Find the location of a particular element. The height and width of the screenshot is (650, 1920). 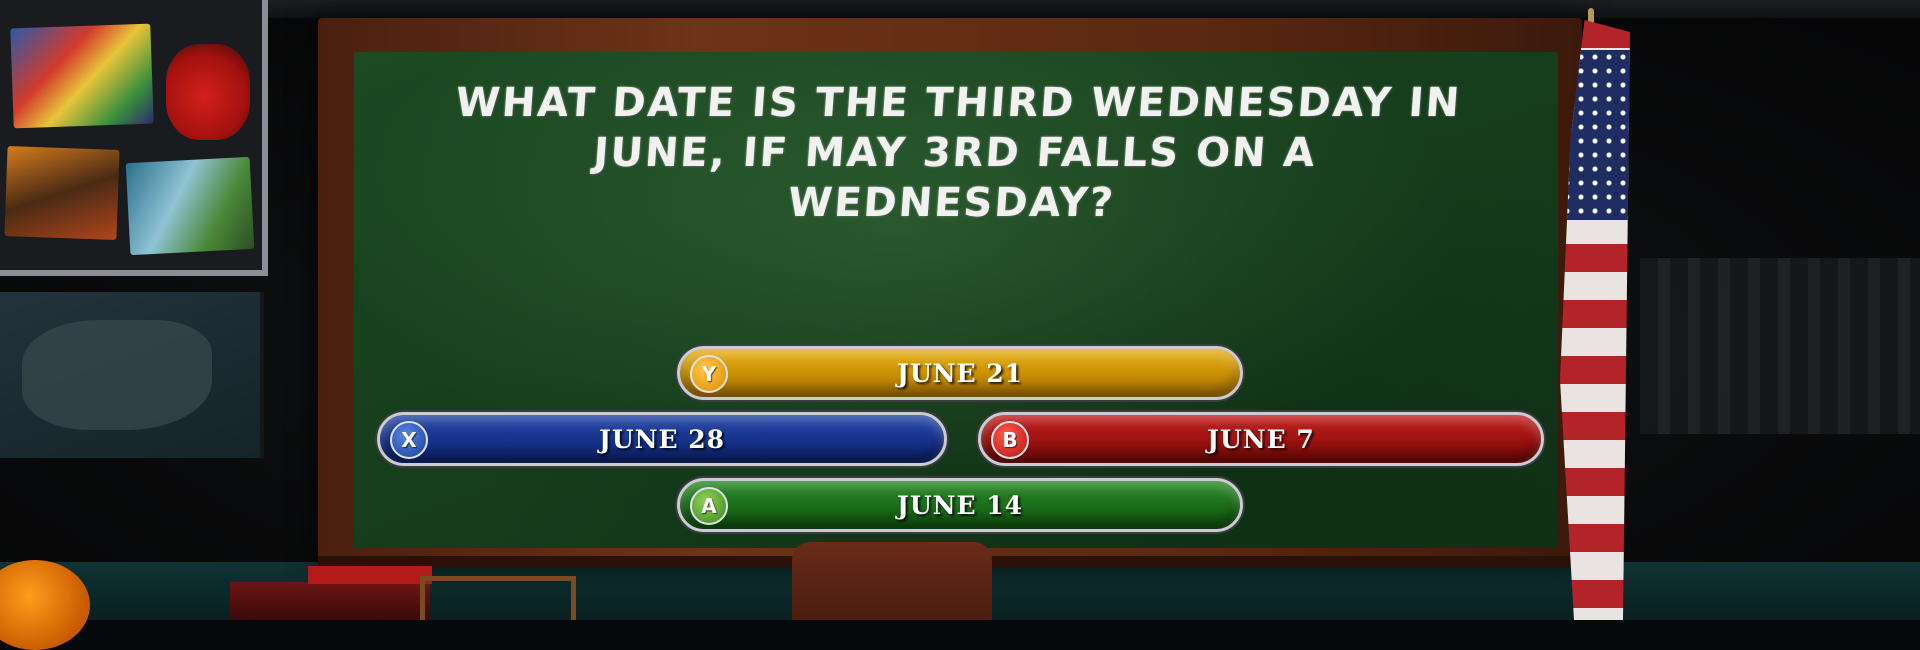

apple-drawing is located at coordinates (208, 92).